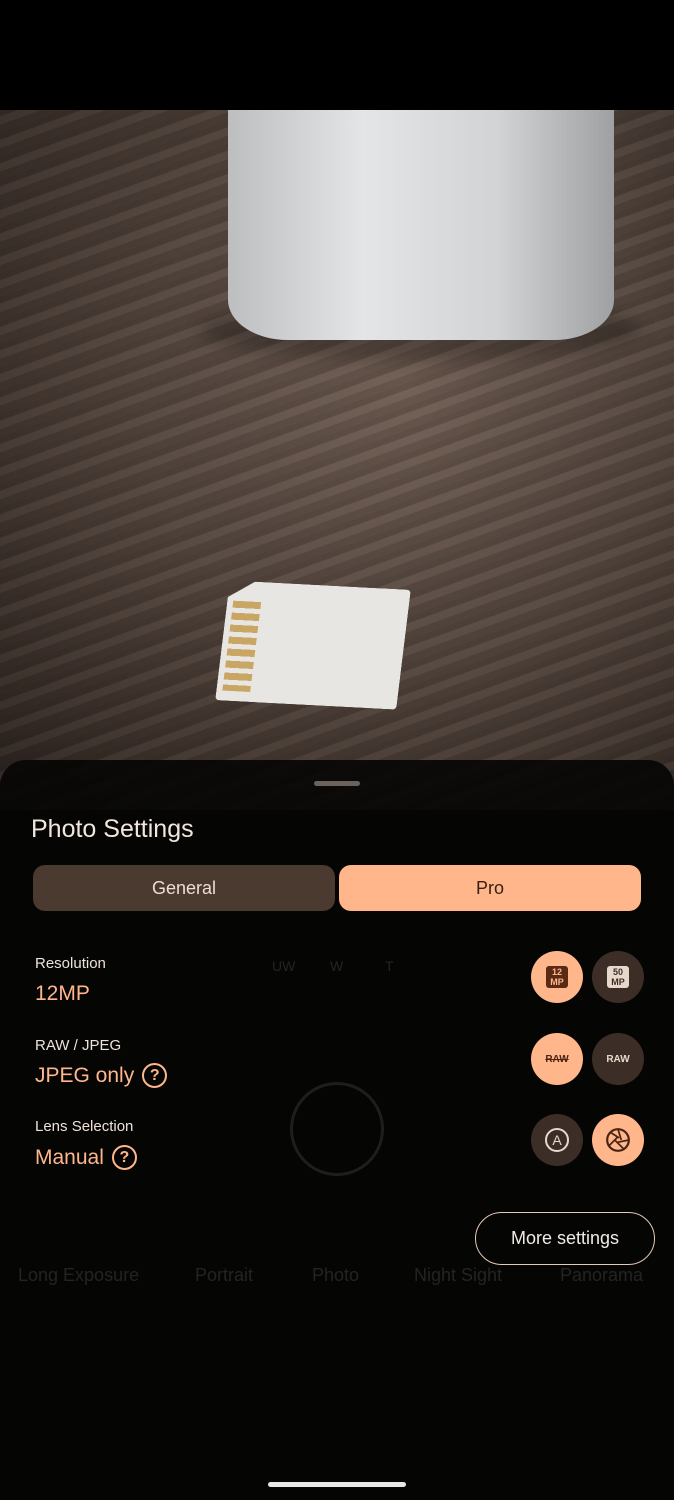 This screenshot has width=674, height=1500. I want to click on cup, so click(421, 225).